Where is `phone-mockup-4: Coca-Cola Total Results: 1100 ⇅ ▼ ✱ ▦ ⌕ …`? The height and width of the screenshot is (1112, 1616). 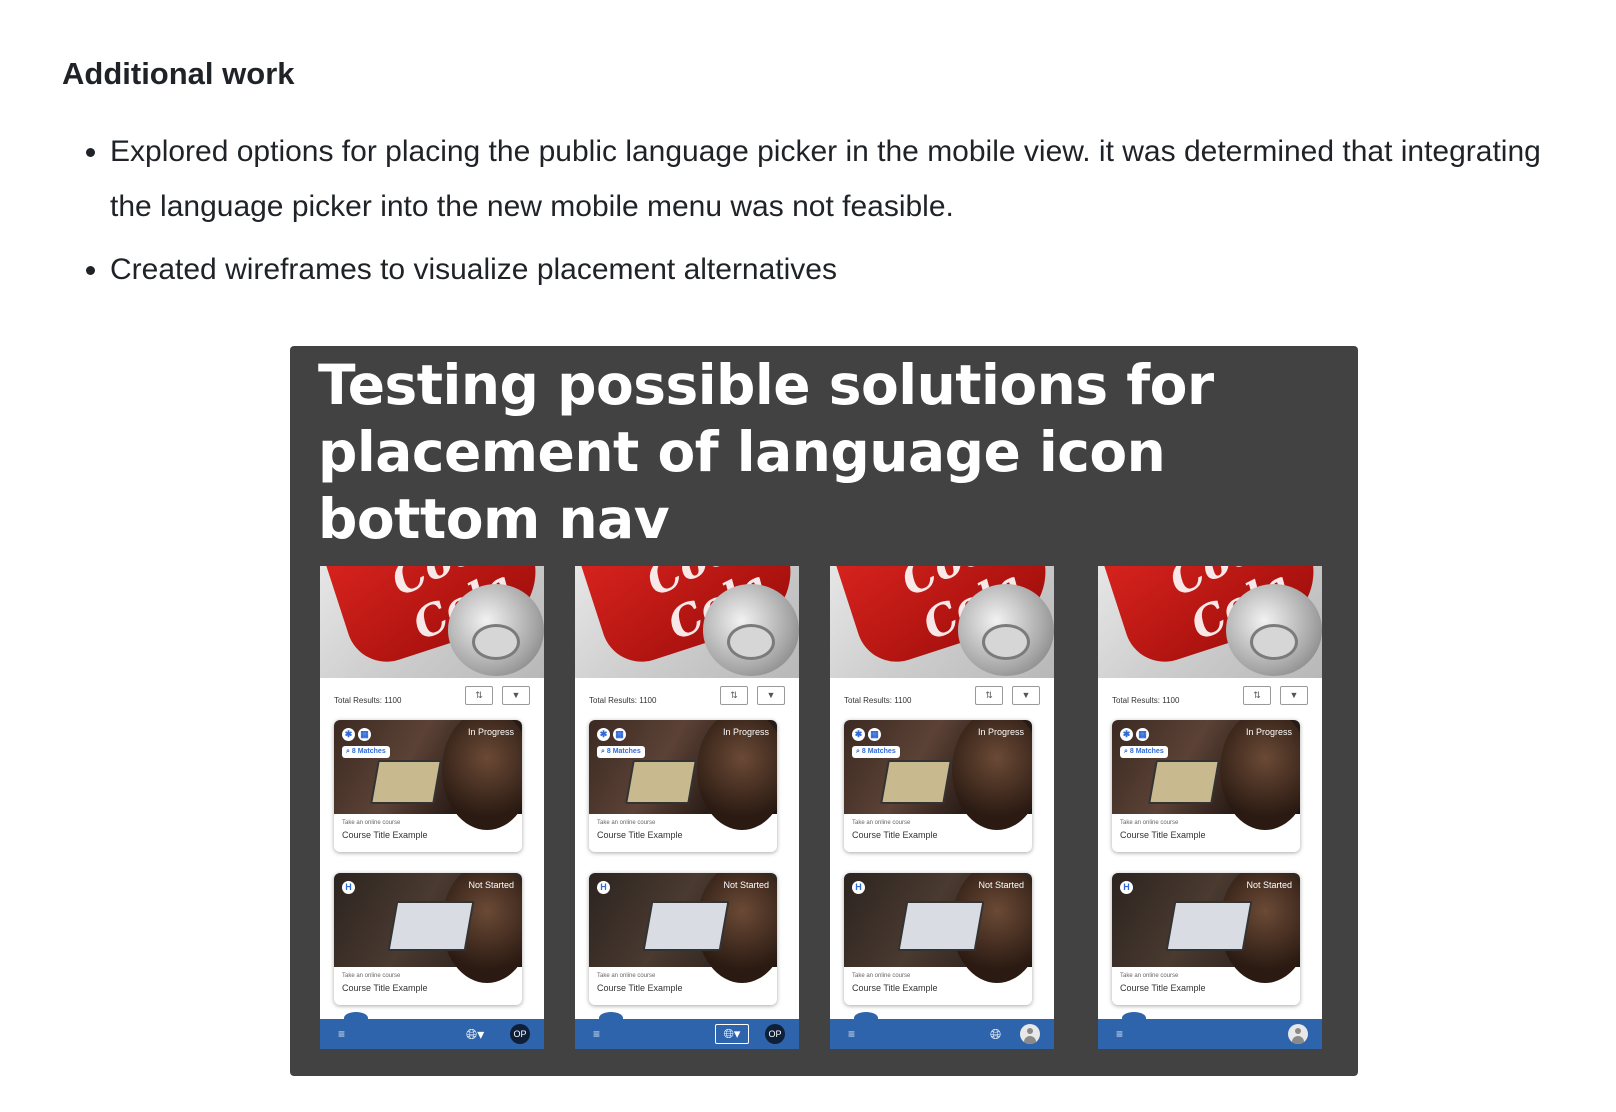
phone-mockup-4: Coca-Cola Total Results: 1100 ⇅ ▼ ✱ ▦ ⌕ … is located at coordinates (1210, 807).